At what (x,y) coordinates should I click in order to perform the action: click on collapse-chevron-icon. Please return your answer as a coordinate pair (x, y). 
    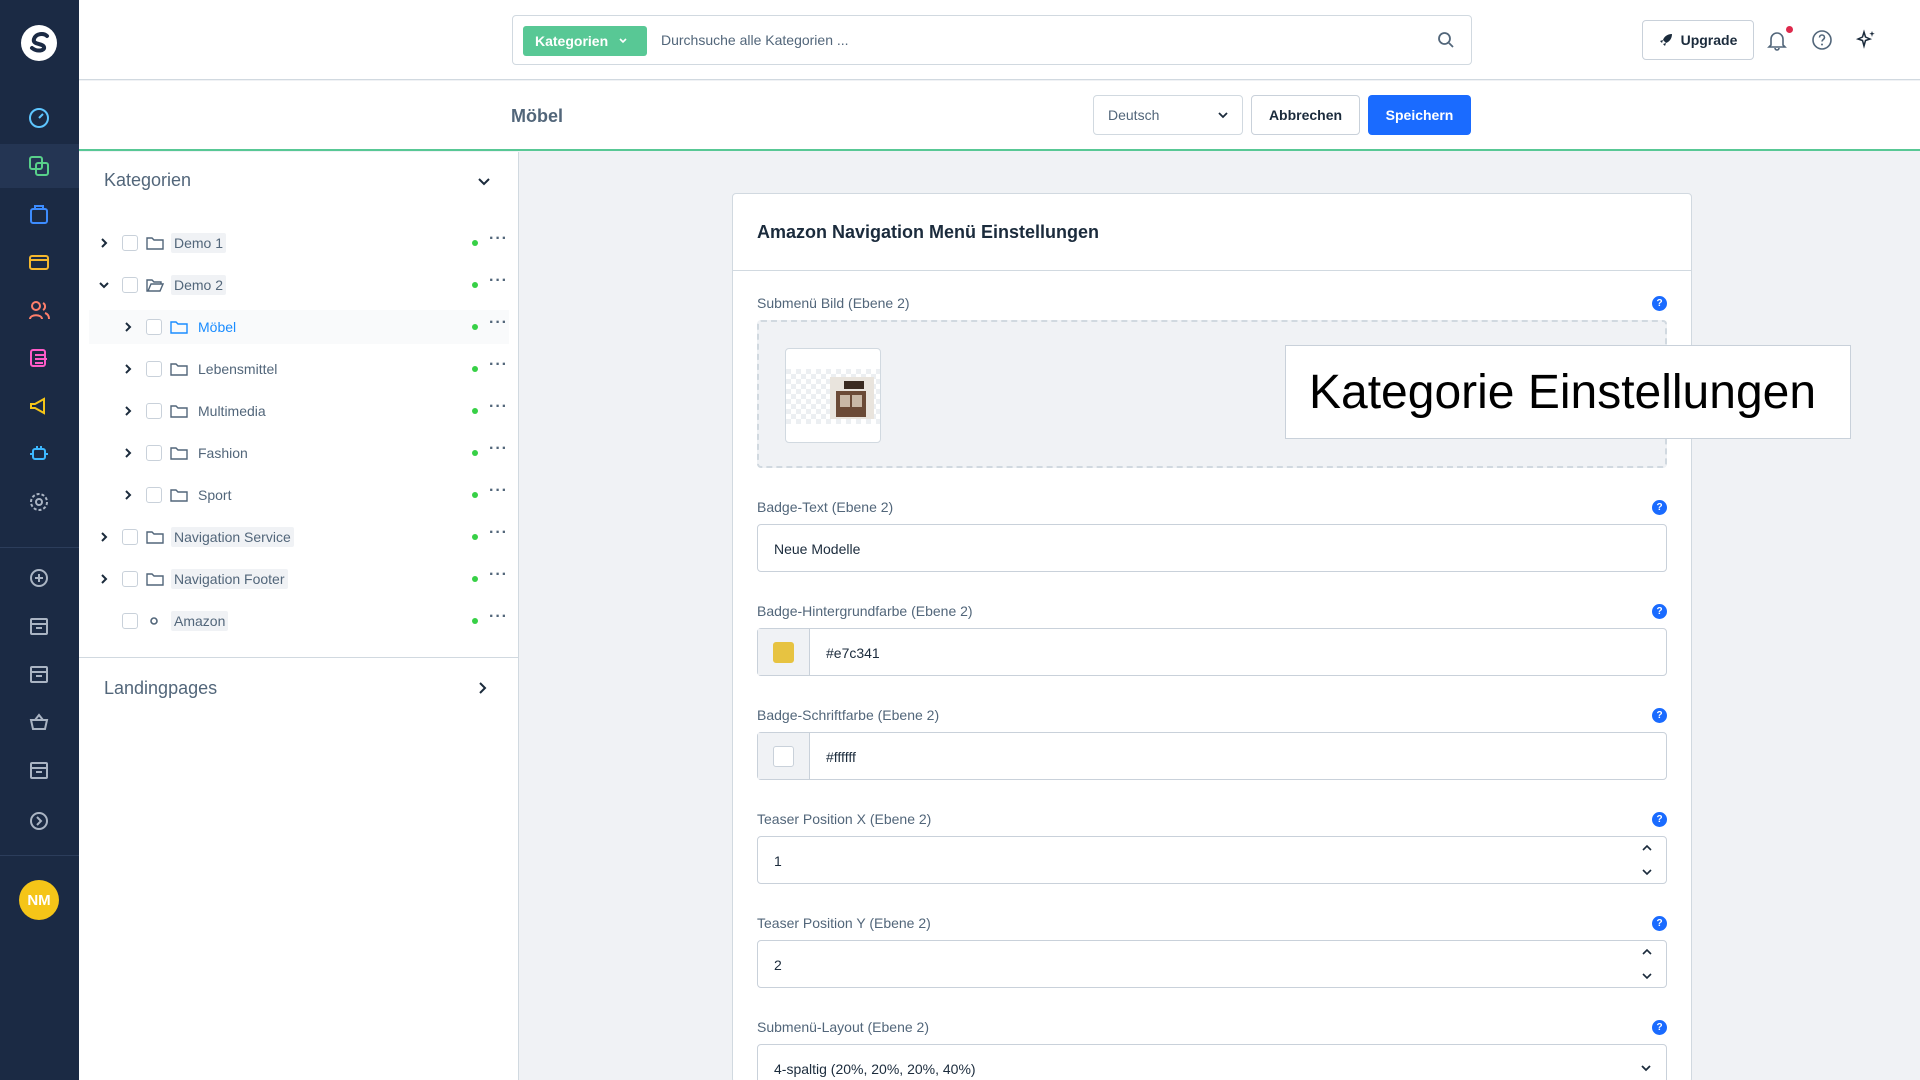
    Looking at the image, I should click on (484, 181).